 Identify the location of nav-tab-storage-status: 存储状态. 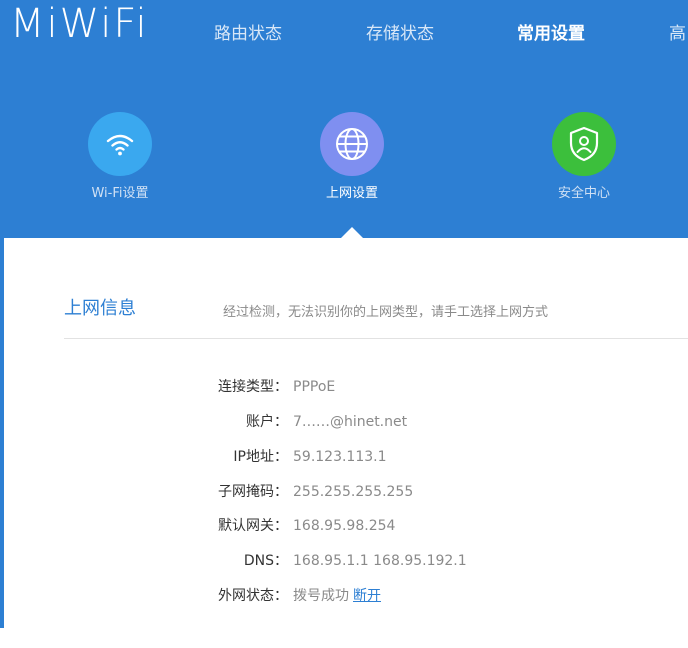
(400, 34).